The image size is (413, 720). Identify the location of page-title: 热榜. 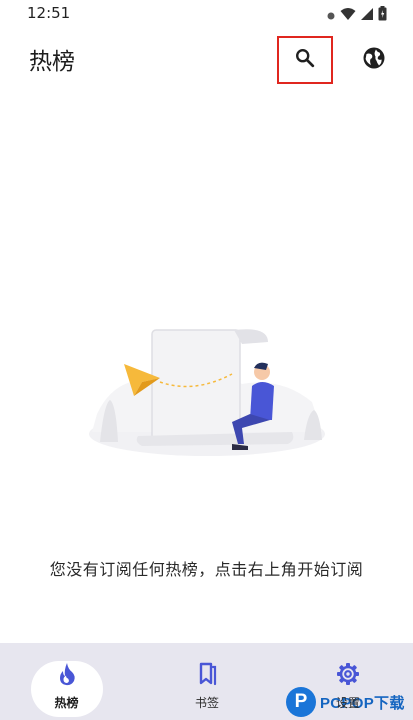
(52, 62).